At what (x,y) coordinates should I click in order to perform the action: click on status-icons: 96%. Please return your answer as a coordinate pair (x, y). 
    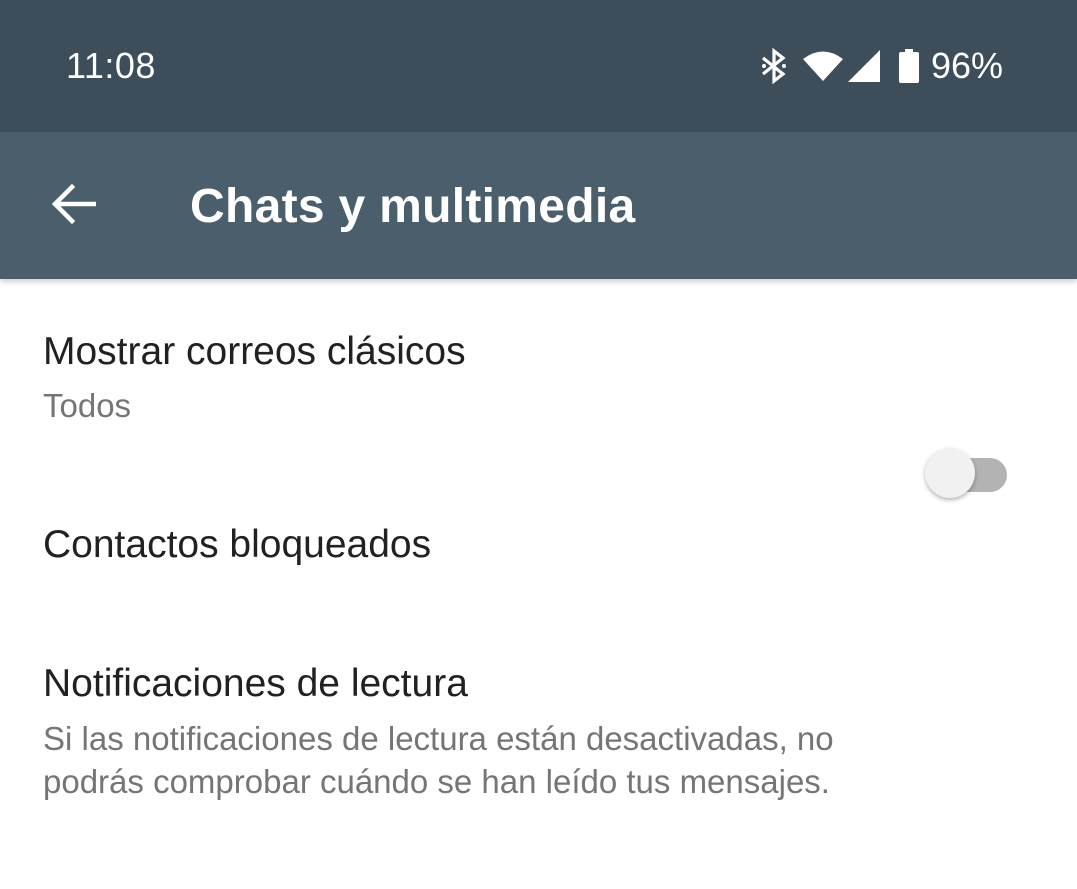
    Looking at the image, I should click on (881, 66).